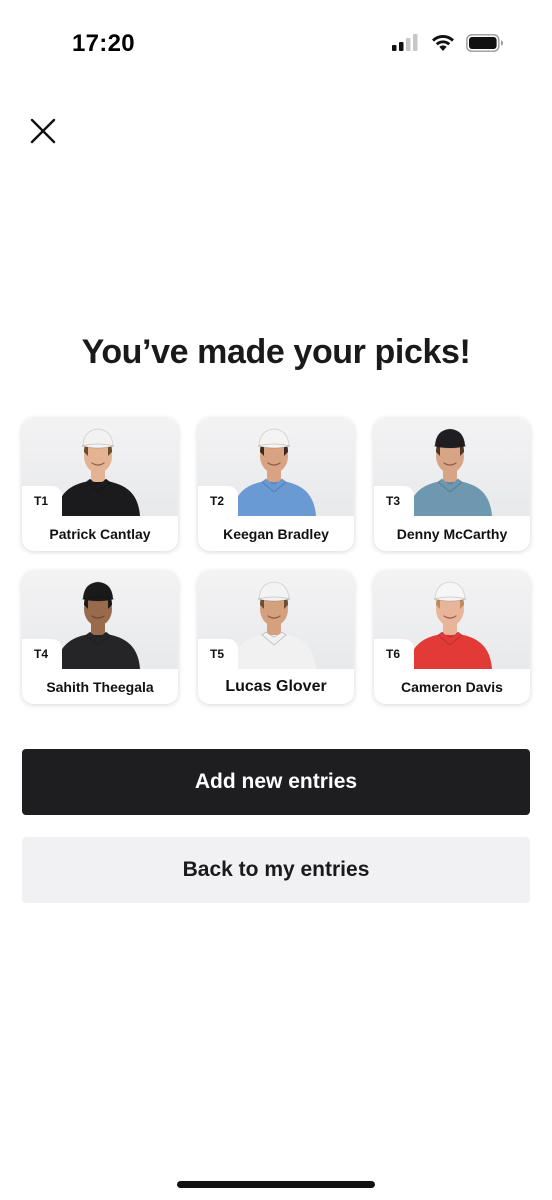 The width and height of the screenshot is (552, 1200). Describe the element at coordinates (100, 637) in the screenshot. I see `player-card: T4 Sahith Theegala` at that location.